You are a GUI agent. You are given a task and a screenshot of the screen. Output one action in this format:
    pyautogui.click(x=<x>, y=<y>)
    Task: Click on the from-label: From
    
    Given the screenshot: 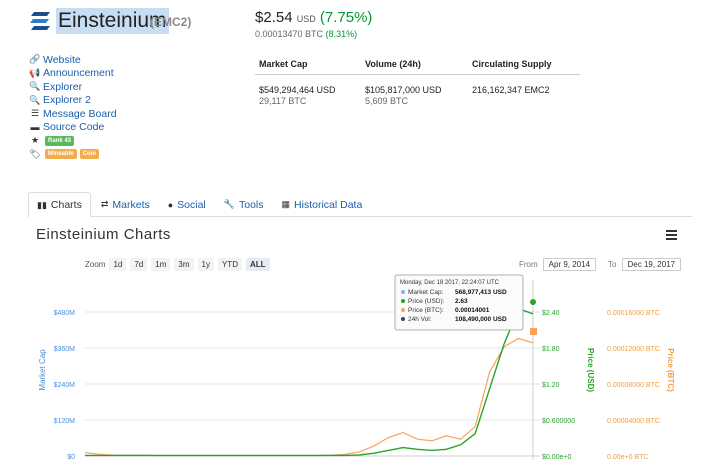 What is the action you would take?
    pyautogui.click(x=528, y=264)
    